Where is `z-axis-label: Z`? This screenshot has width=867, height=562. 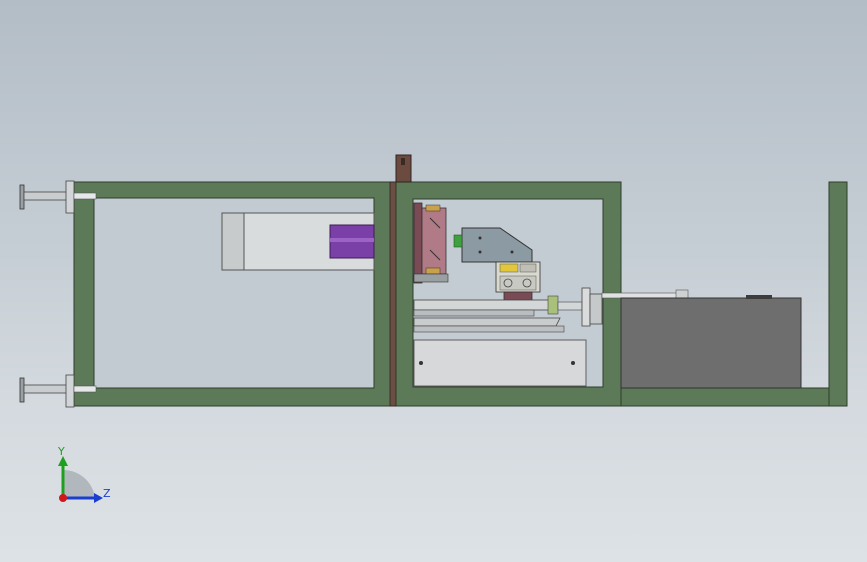
z-axis-label: Z is located at coordinates (107, 493).